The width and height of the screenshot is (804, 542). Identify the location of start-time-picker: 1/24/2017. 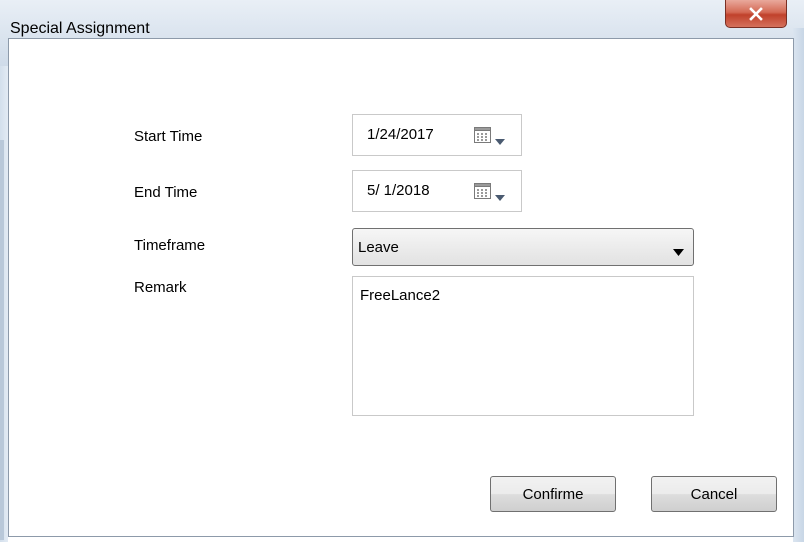
(437, 135).